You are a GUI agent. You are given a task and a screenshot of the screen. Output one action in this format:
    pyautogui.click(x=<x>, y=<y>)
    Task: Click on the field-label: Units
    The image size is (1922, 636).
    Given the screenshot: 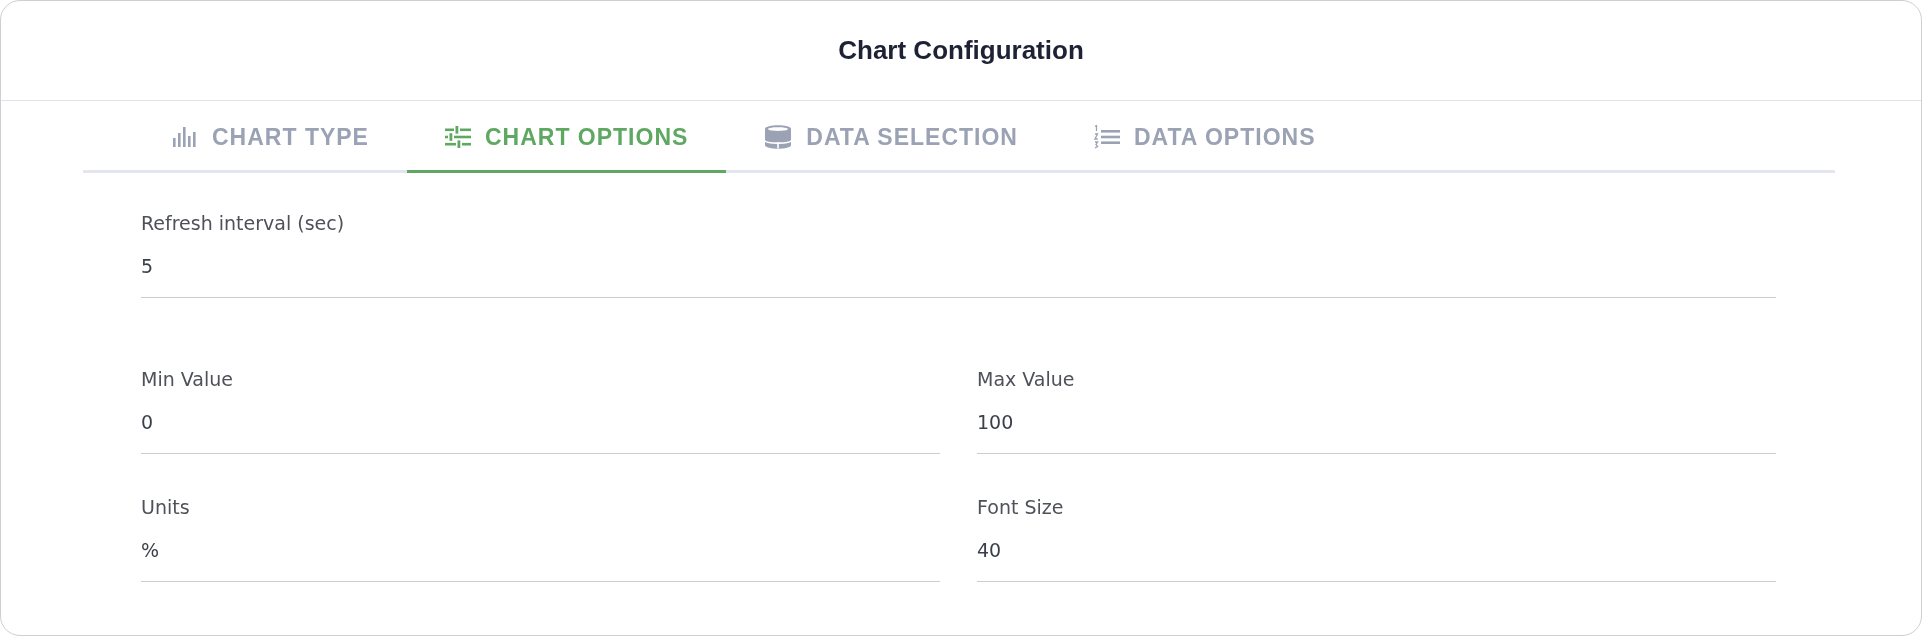 What is the action you would take?
    pyautogui.click(x=166, y=507)
    